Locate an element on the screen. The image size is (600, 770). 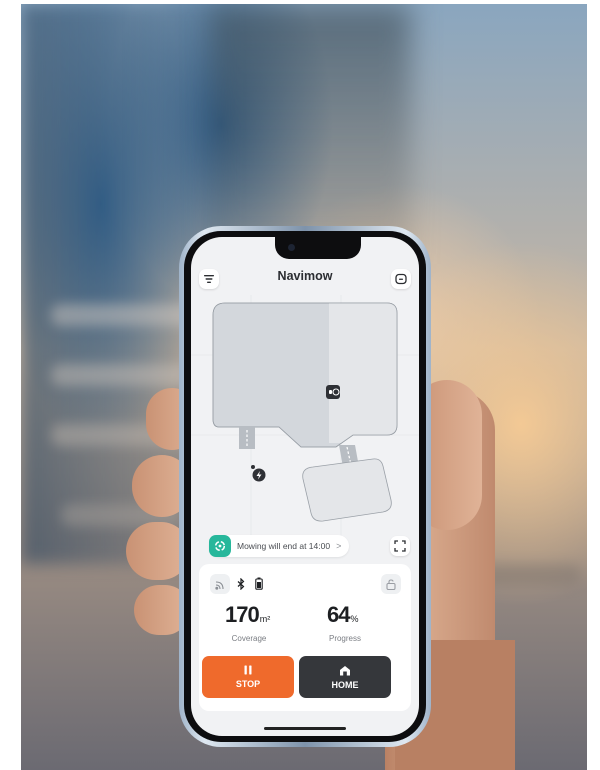
lawn-zone-mowed is located at coordinates (363, 373).